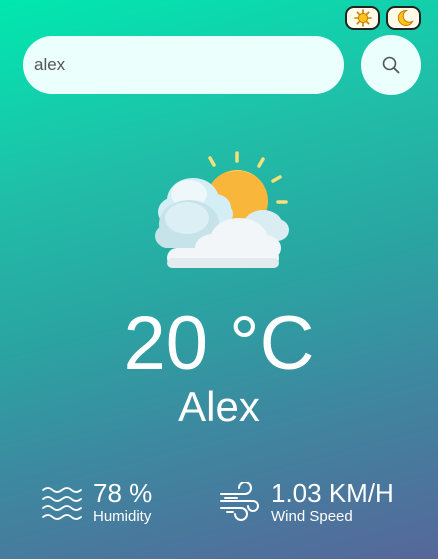 This screenshot has height=559, width=438. I want to click on weather-details: 78 % Humidity 1.03 KM/H Wind Speed, so click(219, 506).